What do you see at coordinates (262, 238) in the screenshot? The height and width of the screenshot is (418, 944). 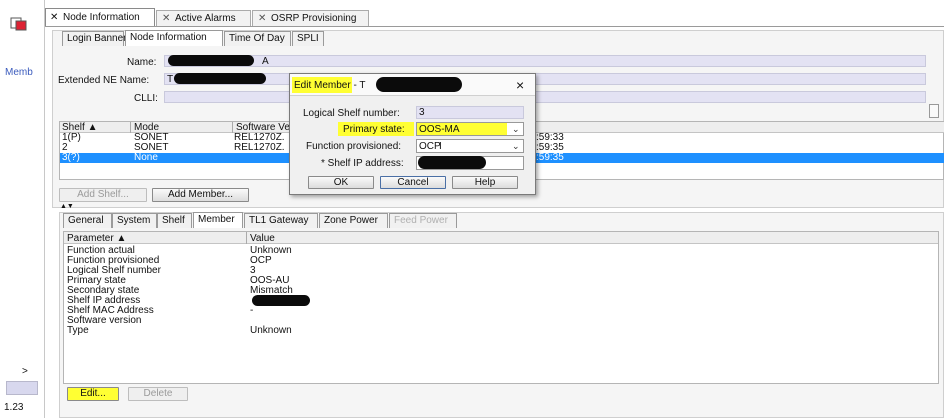 I see `column-header-value: Value` at bounding box center [262, 238].